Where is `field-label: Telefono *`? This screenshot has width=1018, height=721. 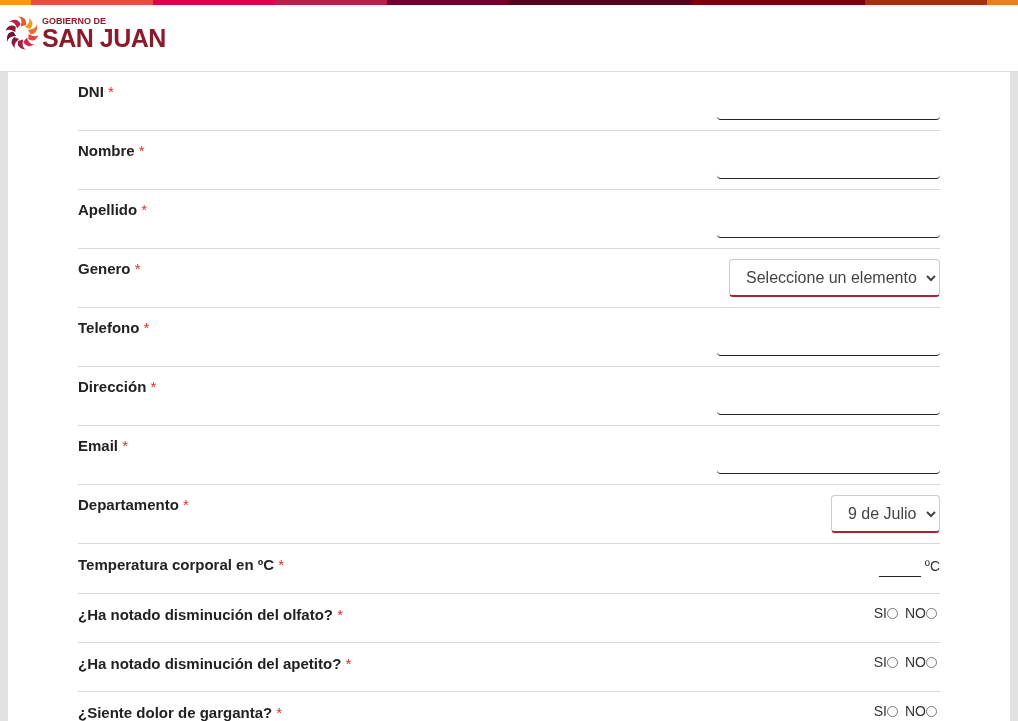
field-label: Telefono * is located at coordinates (114, 328).